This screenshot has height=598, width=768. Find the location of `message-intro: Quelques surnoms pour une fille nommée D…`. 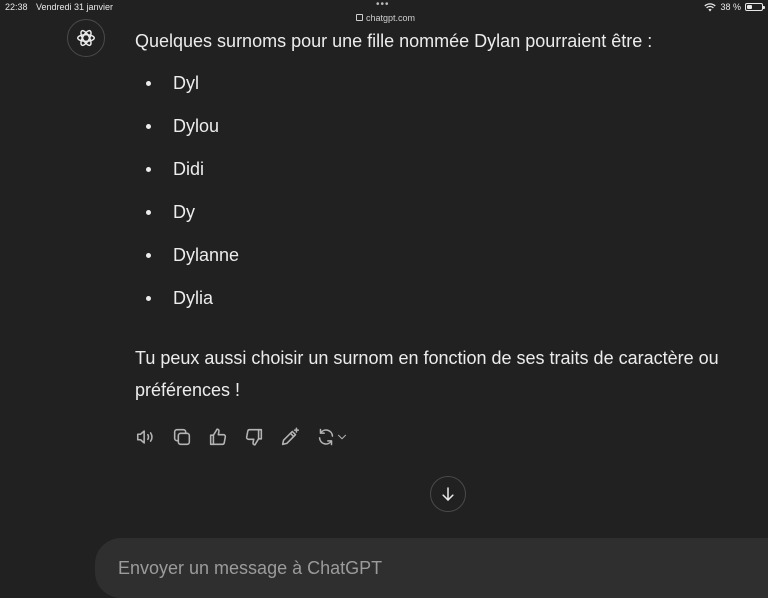

message-intro: Quelques surnoms pour une fille nommée D… is located at coordinates (394, 41).